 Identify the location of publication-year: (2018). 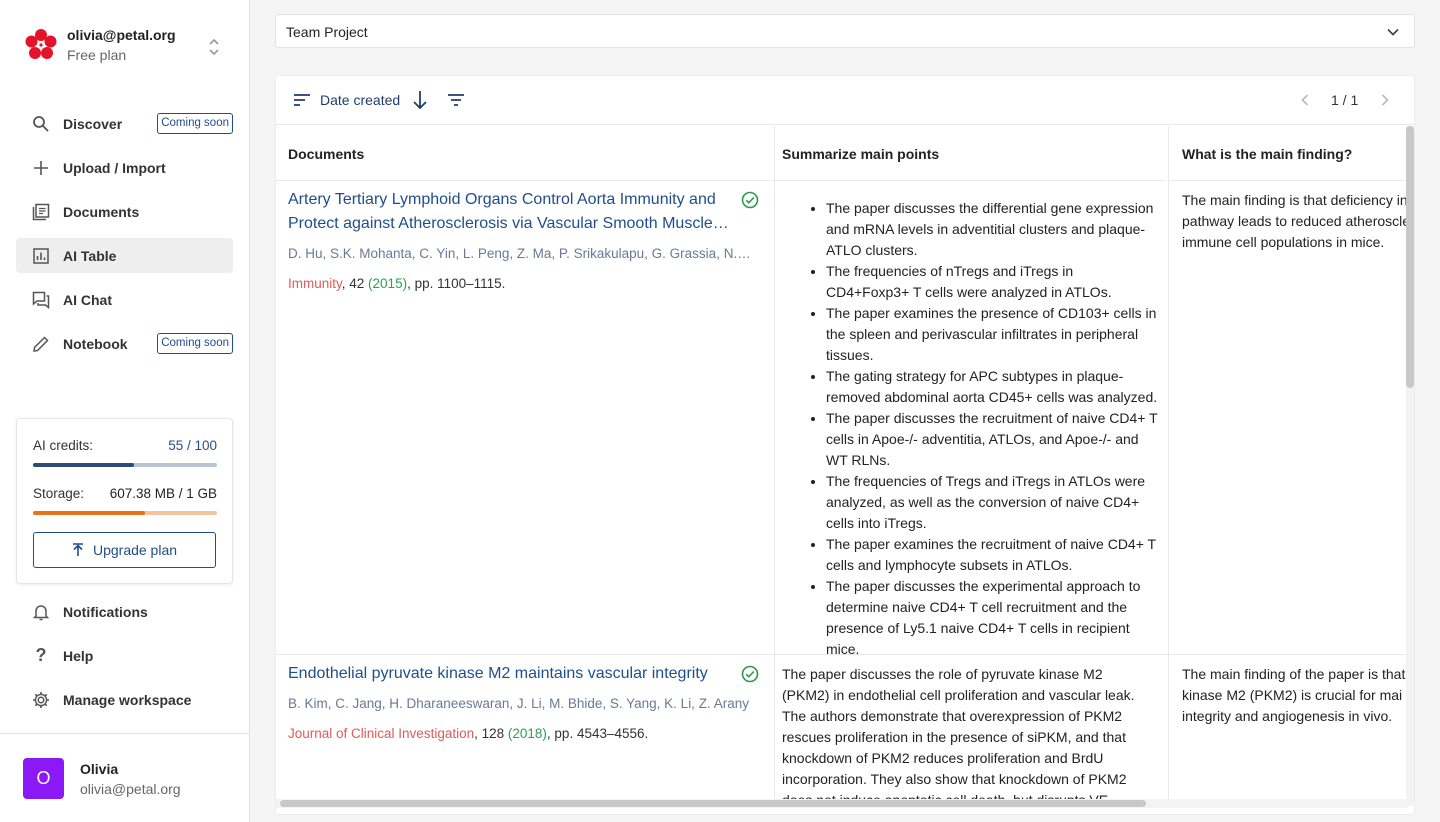
(527, 733).